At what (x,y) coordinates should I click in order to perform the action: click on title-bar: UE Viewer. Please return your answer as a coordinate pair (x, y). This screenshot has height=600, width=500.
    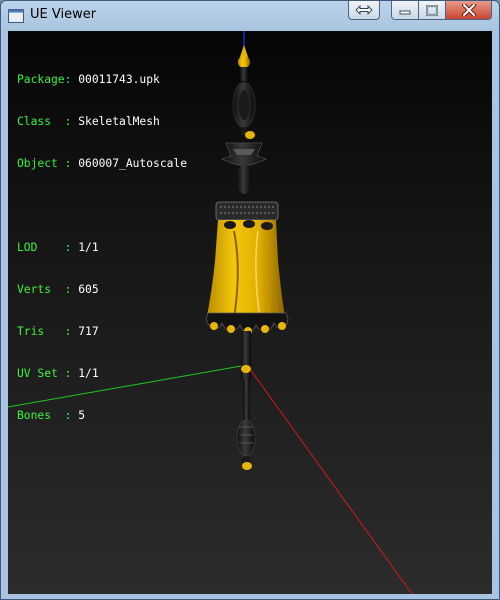
    Looking at the image, I should click on (250, 16).